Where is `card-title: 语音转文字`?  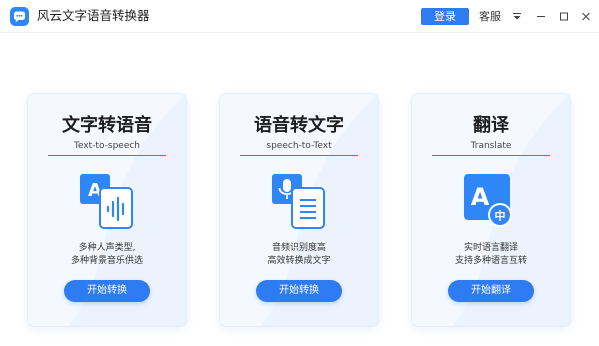
card-title: 语音转文字 is located at coordinates (299, 125).